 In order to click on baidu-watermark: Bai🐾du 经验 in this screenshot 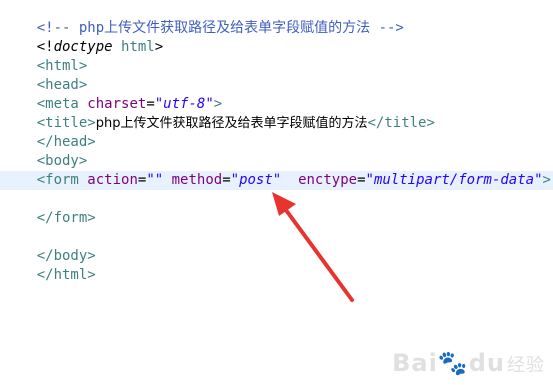, I will do `click(468, 363)`.